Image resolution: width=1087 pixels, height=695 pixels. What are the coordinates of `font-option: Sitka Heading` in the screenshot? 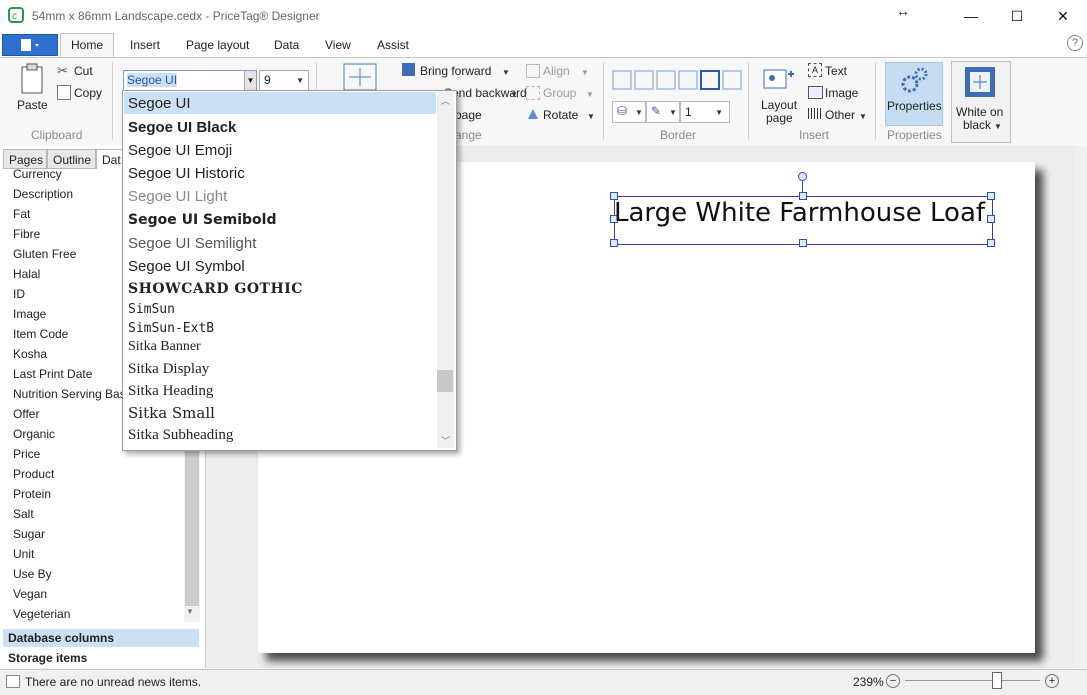 It's located at (170, 391).